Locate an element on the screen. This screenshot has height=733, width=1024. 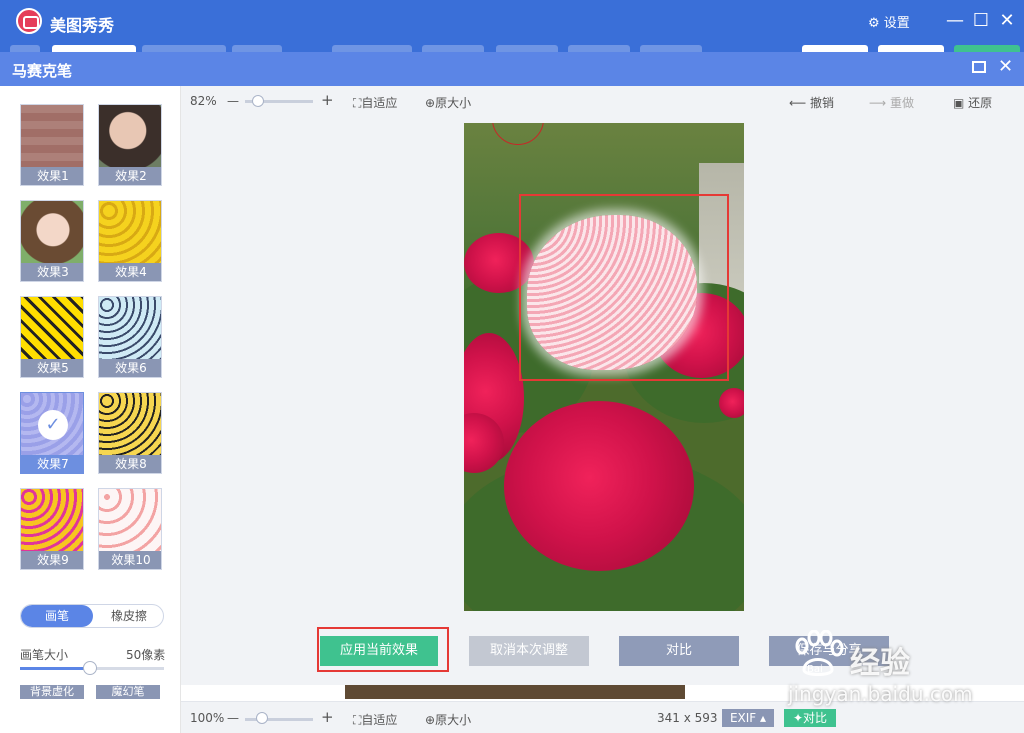
restore-label: 还原 is located at coordinates (980, 103).